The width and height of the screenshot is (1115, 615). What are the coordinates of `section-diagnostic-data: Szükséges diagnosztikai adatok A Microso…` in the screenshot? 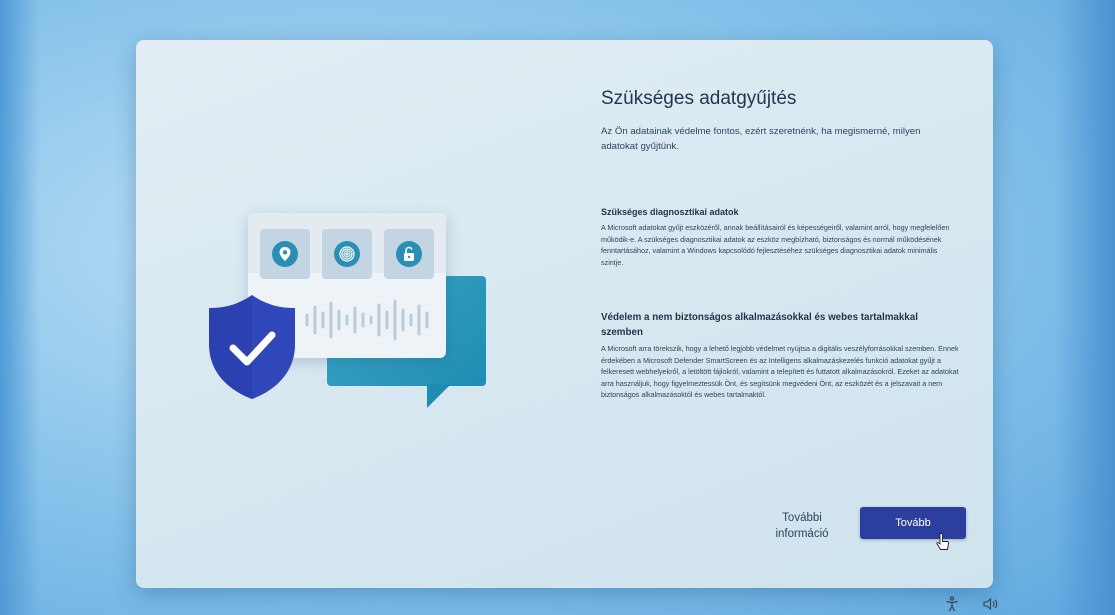 It's located at (780, 237).